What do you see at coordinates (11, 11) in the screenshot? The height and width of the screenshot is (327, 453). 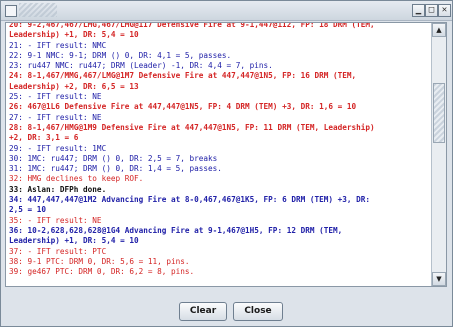 I see `window-icon` at bounding box center [11, 11].